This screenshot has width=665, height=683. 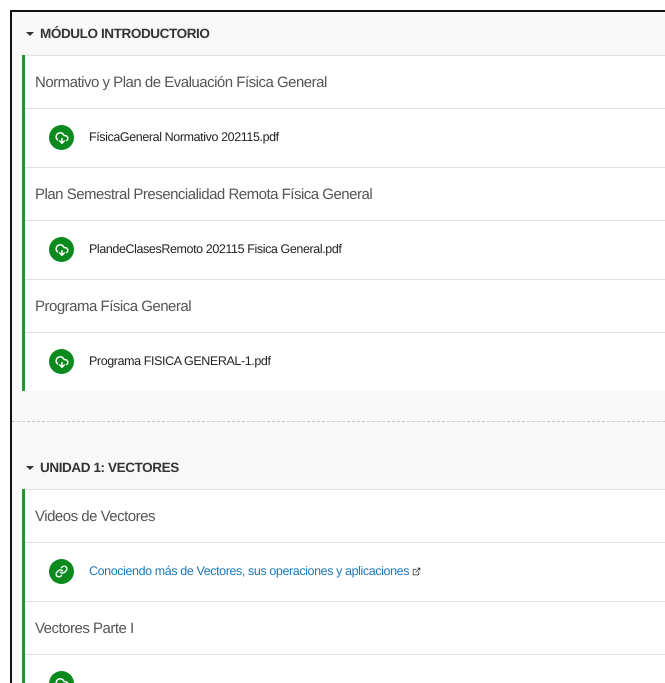 What do you see at coordinates (215, 249) in the screenshot?
I see `file-link: PlandeClasesRemoto 202115 Fisica General.pdf` at bounding box center [215, 249].